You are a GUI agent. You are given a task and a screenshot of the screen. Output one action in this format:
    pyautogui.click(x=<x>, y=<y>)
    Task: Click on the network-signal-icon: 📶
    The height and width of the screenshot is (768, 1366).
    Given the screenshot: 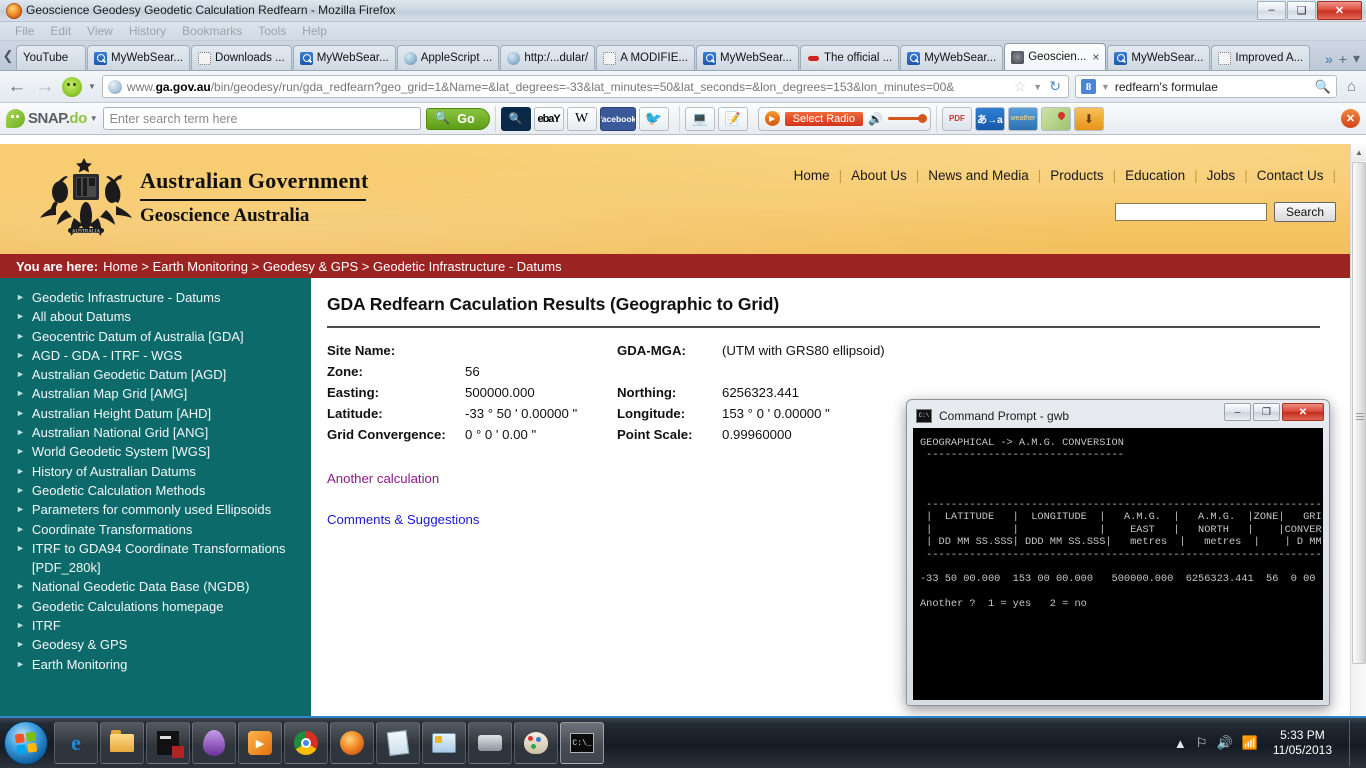 What is the action you would take?
    pyautogui.click(x=1250, y=743)
    